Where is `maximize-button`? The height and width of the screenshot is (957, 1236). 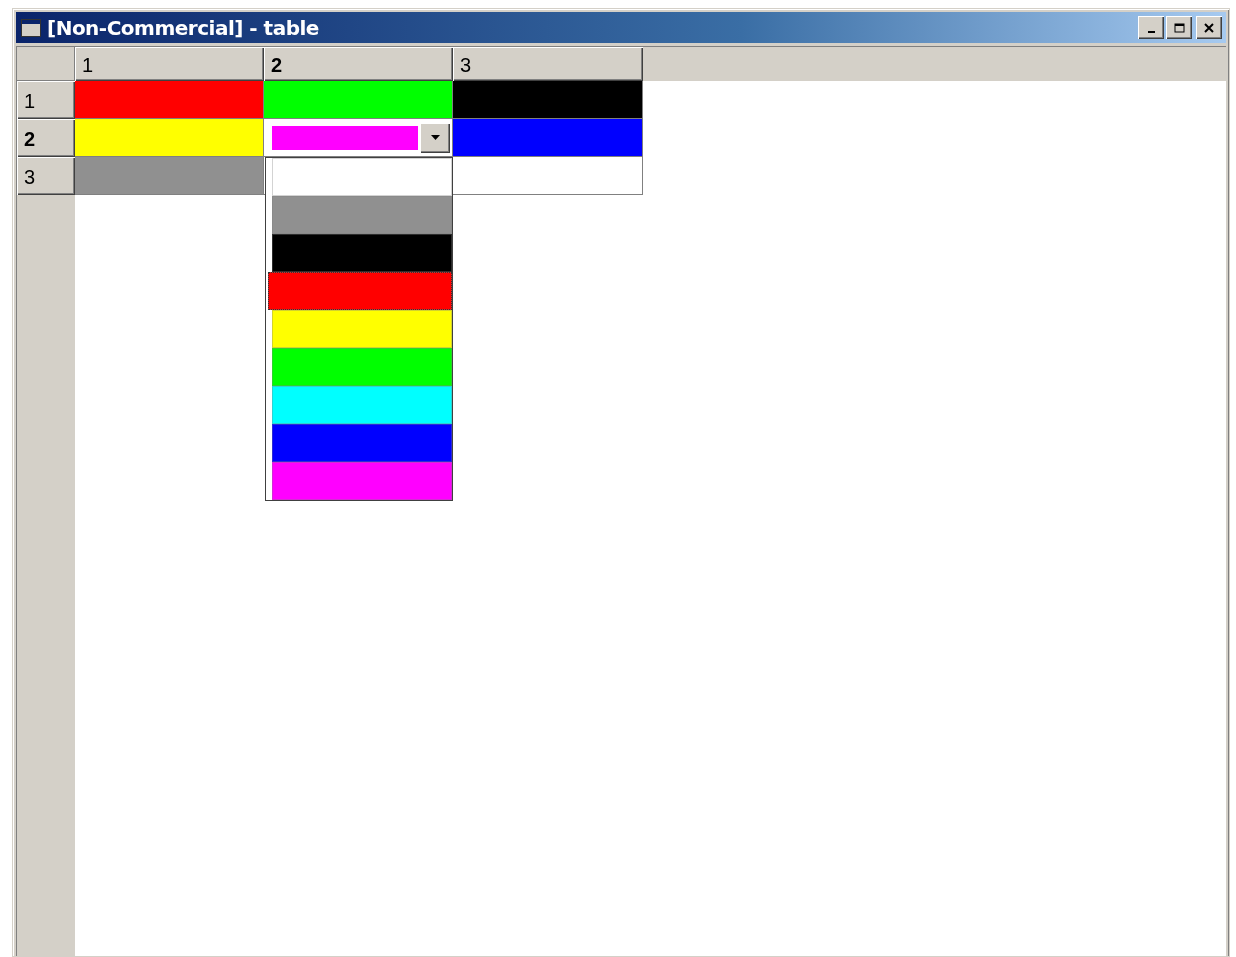 maximize-button is located at coordinates (1179, 27).